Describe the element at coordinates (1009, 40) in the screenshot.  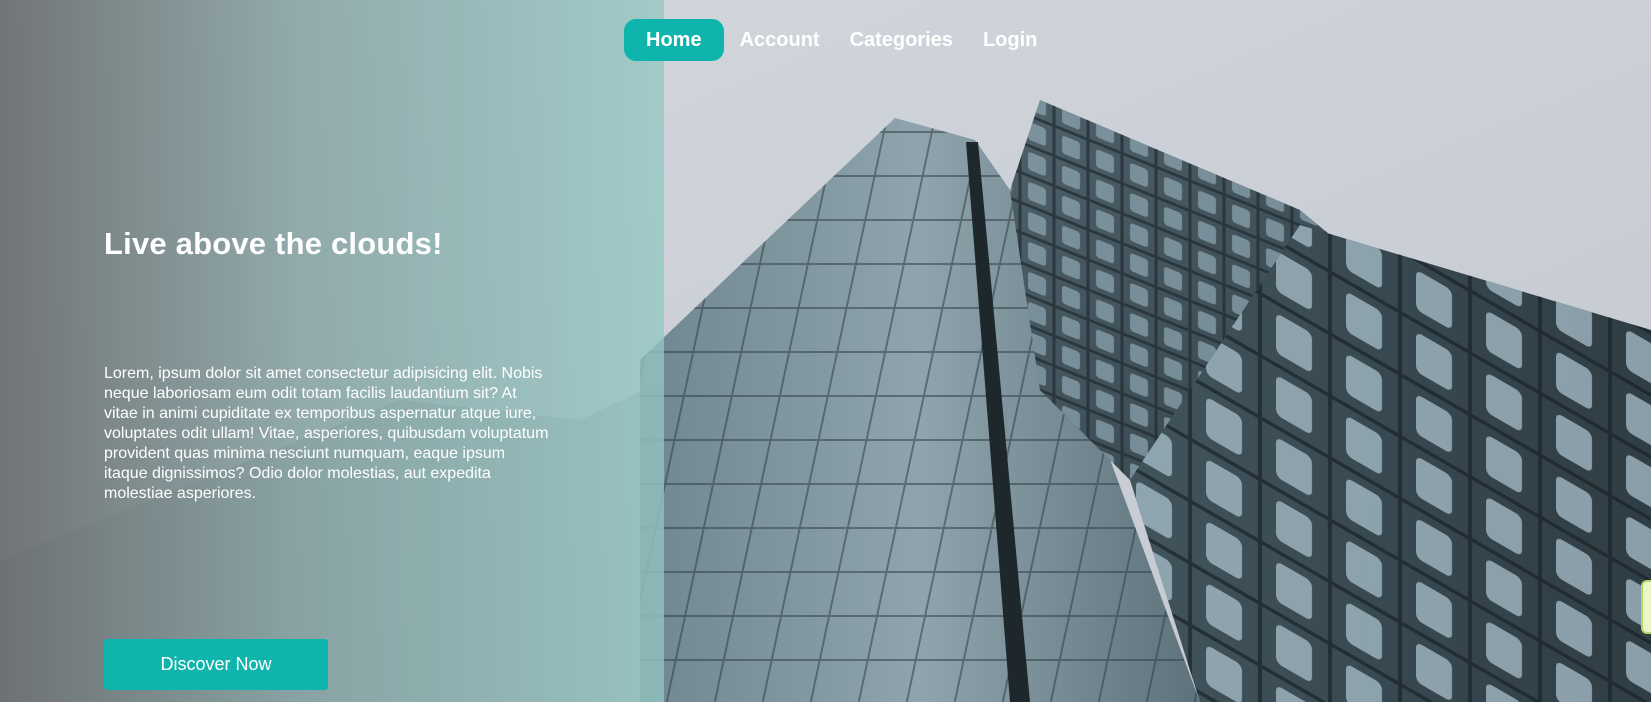
I see `nav-login-link: Login` at that location.